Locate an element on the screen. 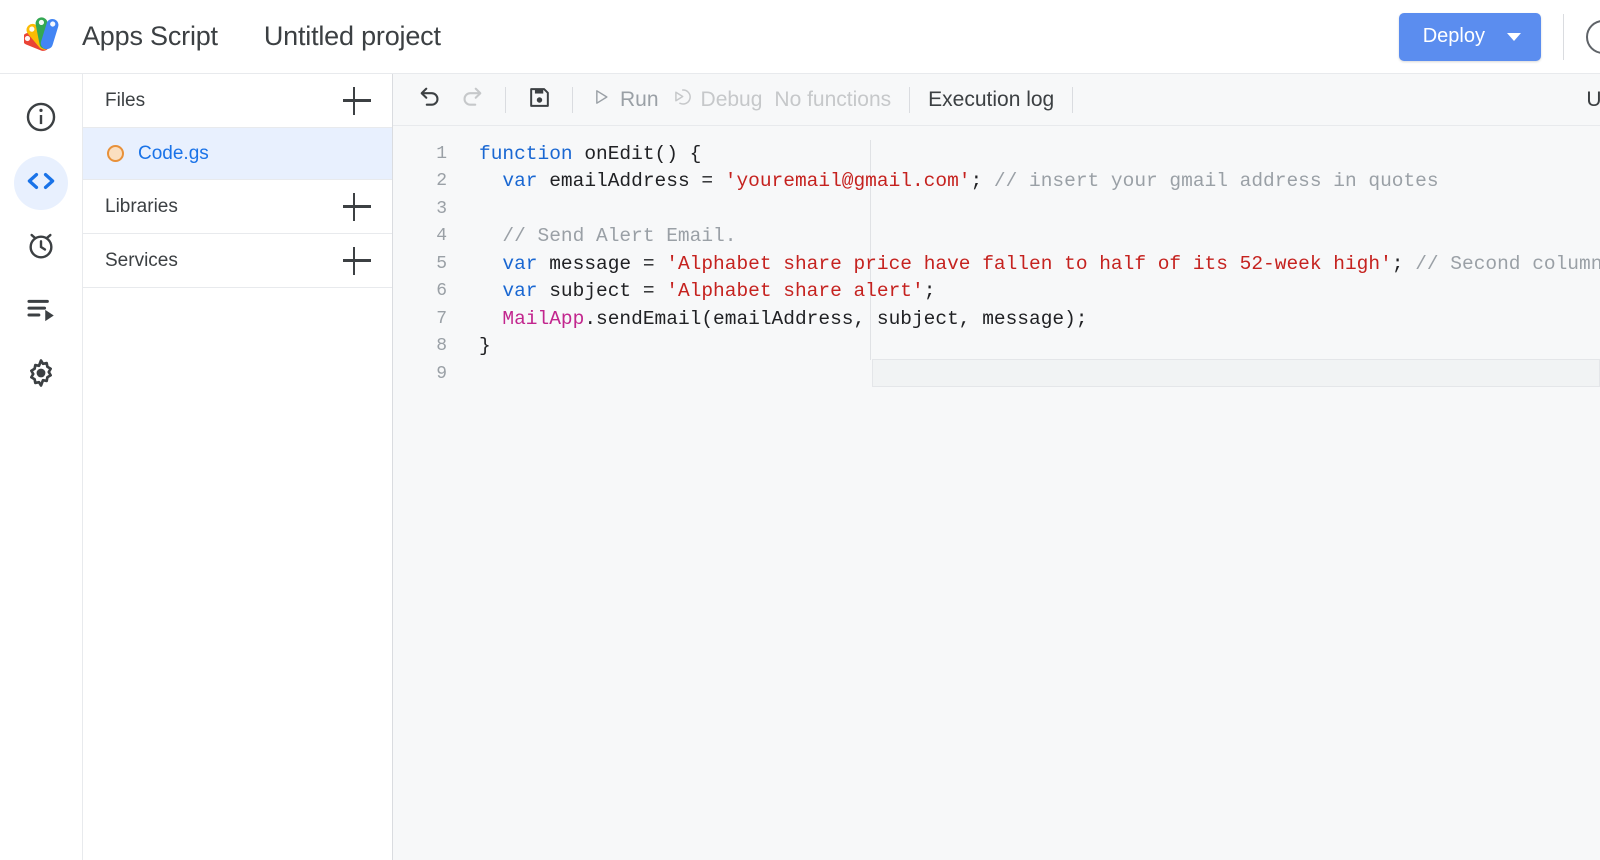  editor-toolbar: Run Debug No functions Execution log Us is located at coordinates (996, 100).